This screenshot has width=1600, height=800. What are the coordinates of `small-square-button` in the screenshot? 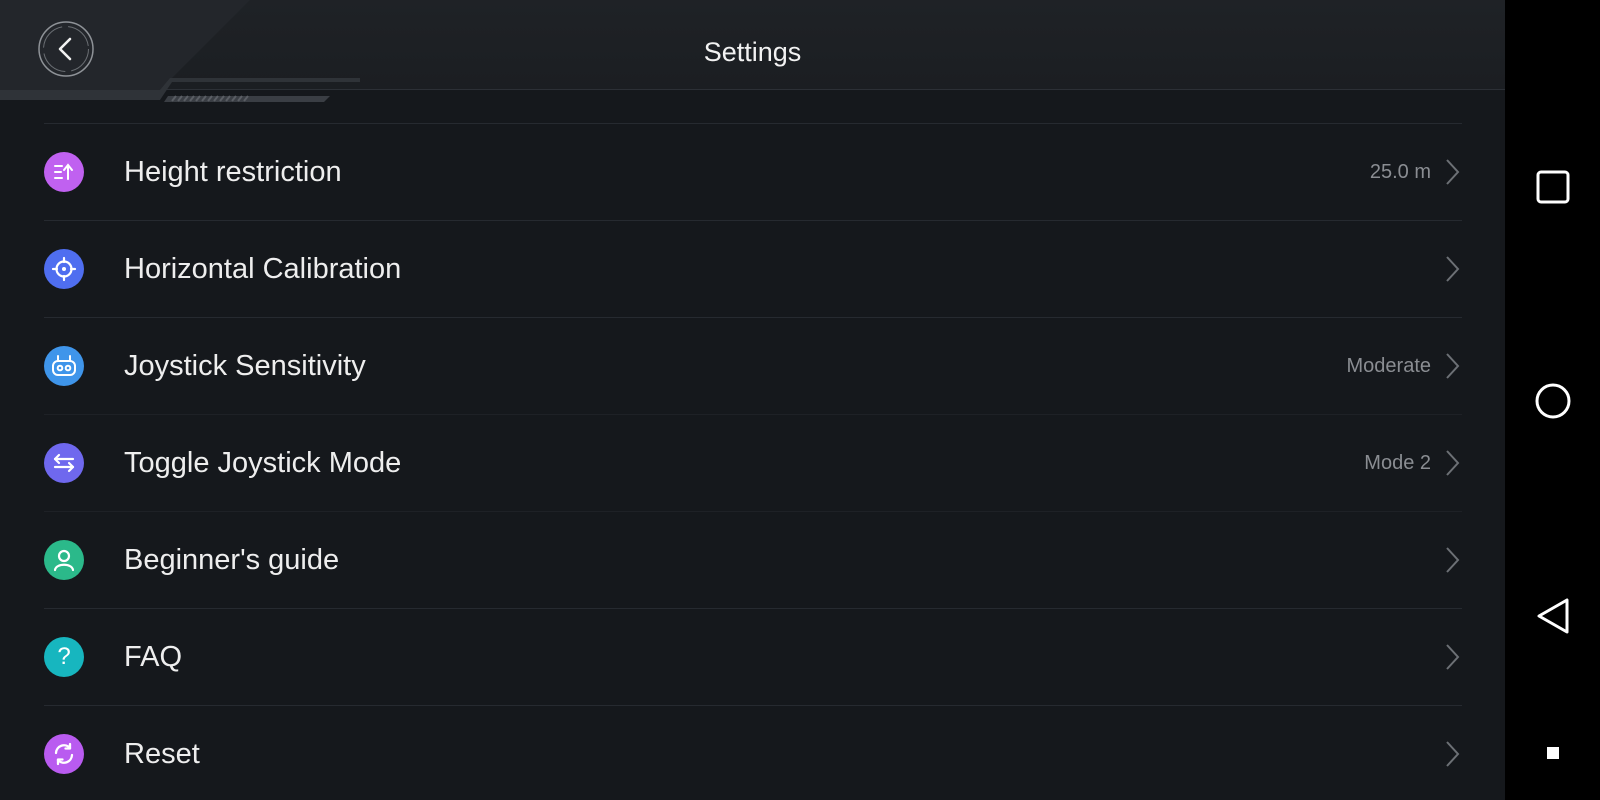 It's located at (1552, 753).